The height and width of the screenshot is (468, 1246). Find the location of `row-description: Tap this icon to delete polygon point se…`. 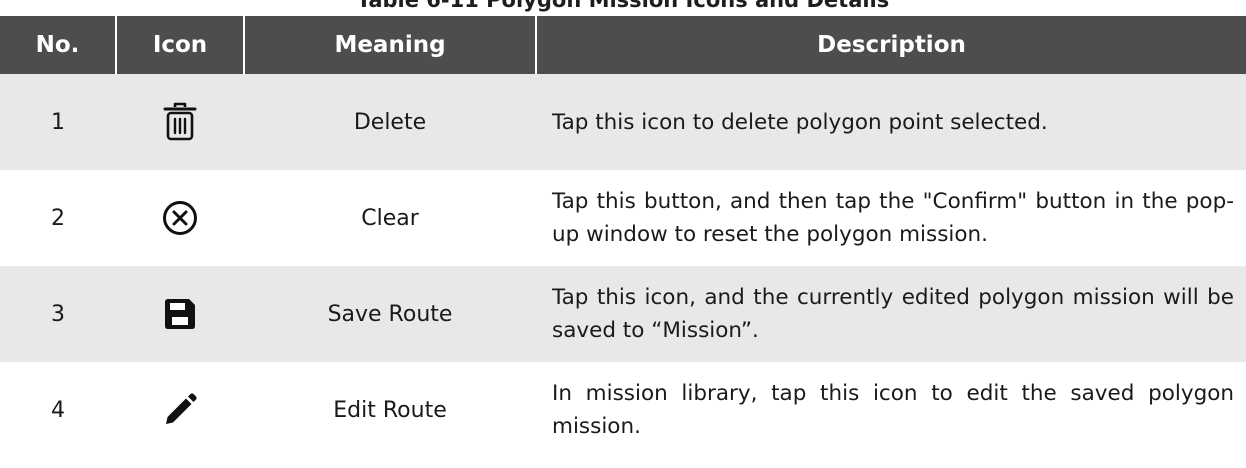

row-description: Tap this icon to delete polygon point se… is located at coordinates (891, 122).